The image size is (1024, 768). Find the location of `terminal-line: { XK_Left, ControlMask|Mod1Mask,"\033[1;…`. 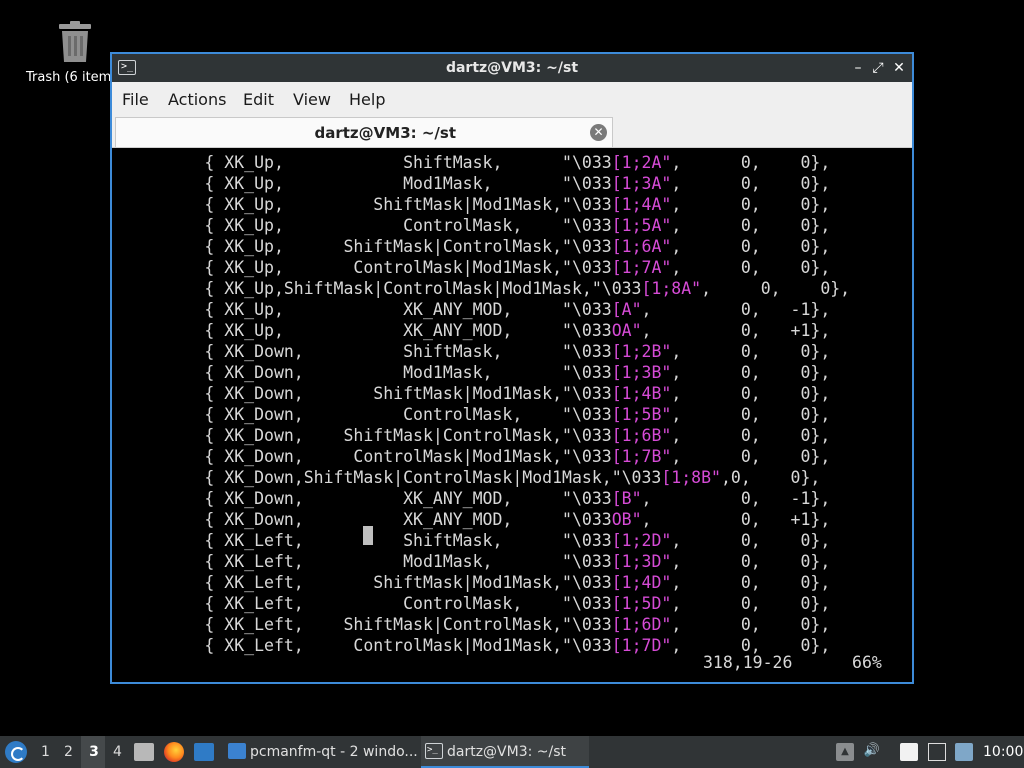

terminal-line: { XK_Left, ControlMask|Mod1Mask,"\033[1;… is located at coordinates (472, 645).